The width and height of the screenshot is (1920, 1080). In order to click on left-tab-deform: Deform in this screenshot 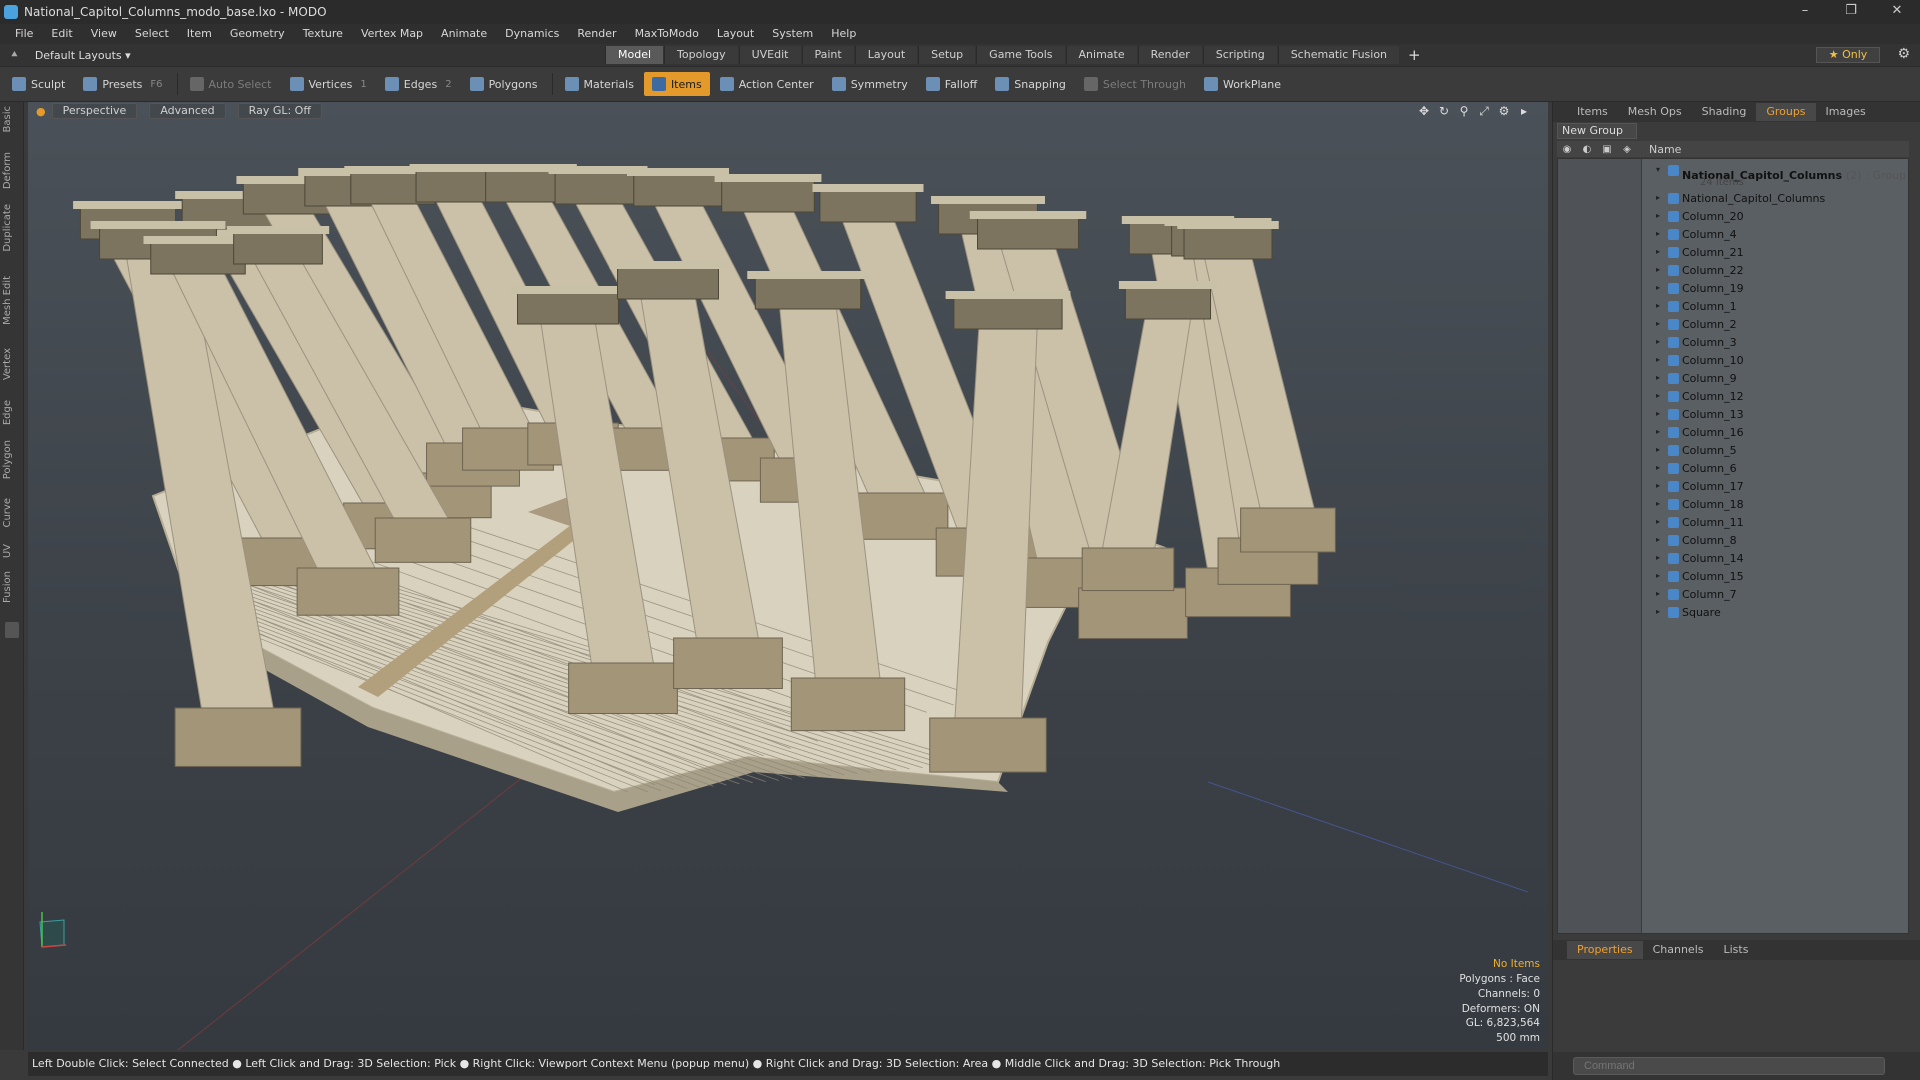, I will do `click(7, 170)`.